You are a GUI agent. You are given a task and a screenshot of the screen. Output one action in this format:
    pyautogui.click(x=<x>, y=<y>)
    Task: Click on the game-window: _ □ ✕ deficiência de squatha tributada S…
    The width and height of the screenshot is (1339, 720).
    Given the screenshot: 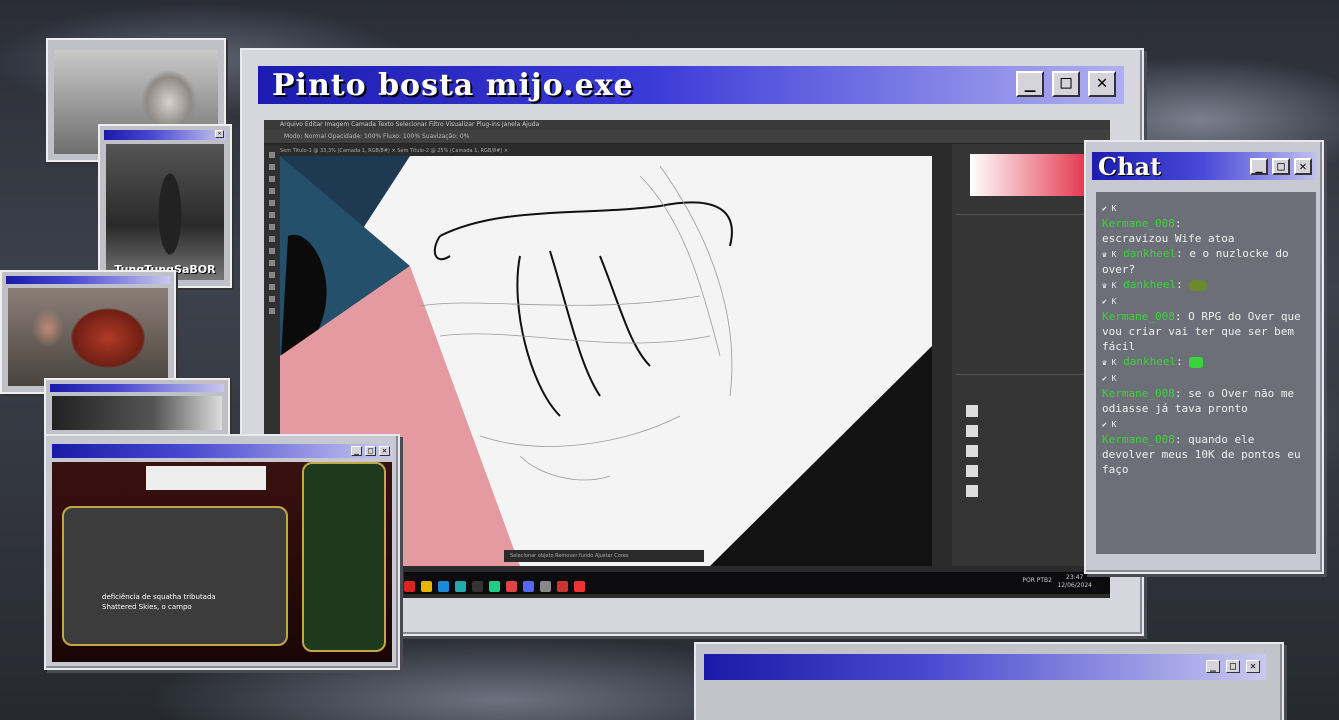 What is the action you would take?
    pyautogui.click(x=222, y=552)
    